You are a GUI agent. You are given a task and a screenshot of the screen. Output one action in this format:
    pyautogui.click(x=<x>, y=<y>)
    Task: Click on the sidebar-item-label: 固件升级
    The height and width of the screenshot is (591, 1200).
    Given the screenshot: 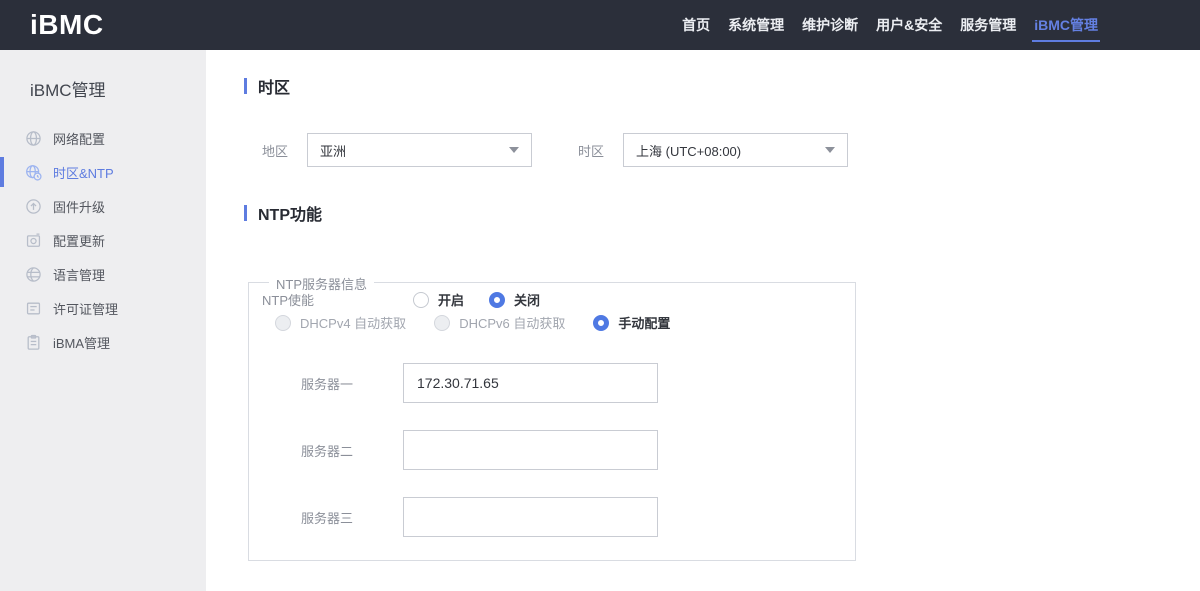 What is the action you would take?
    pyautogui.click(x=79, y=207)
    